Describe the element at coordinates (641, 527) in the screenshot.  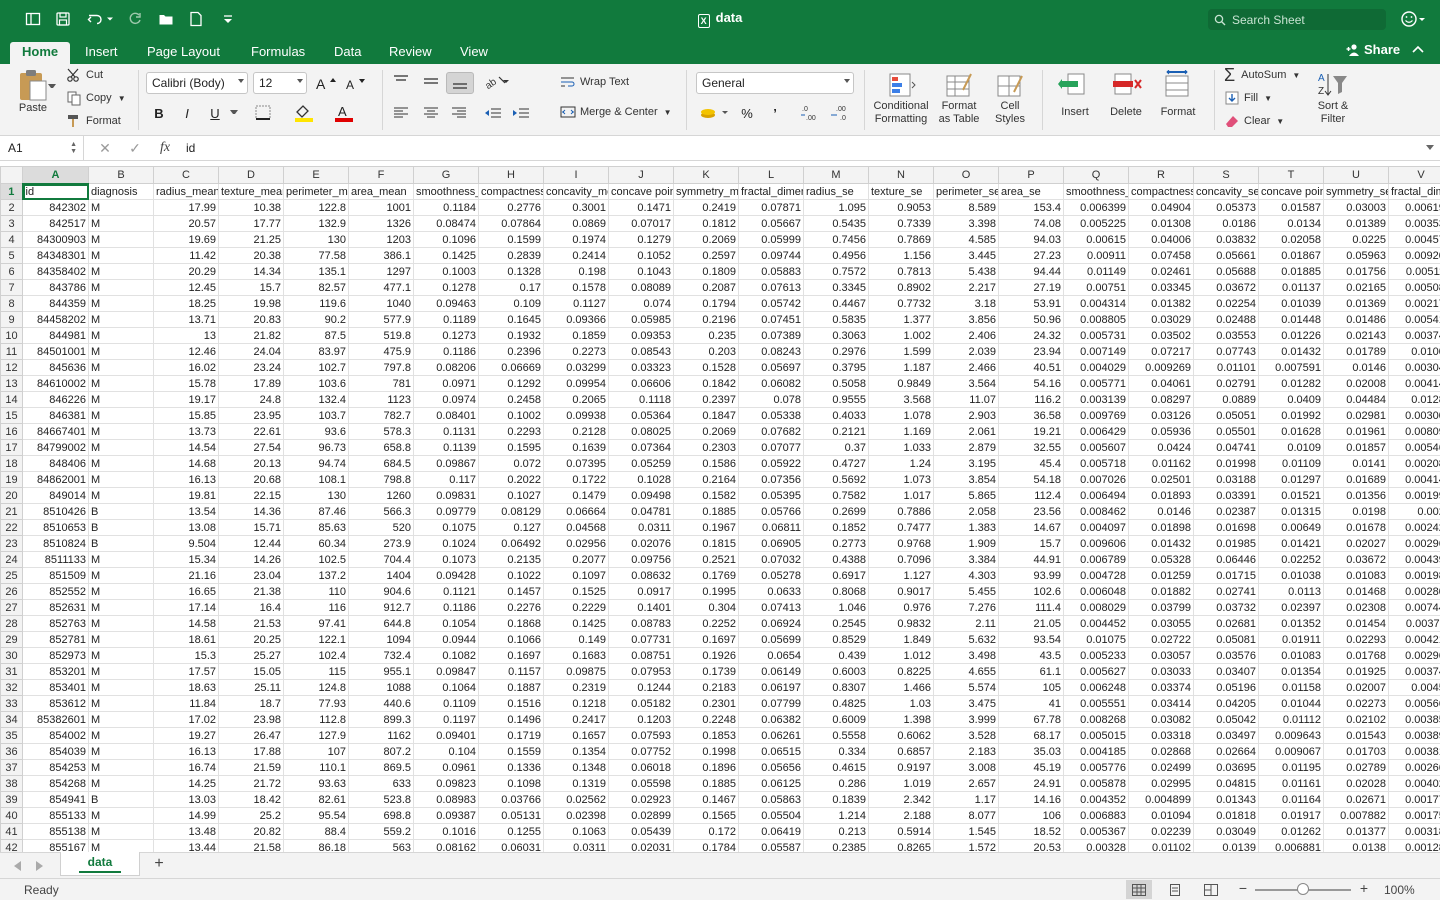
I see `cell: 0.0311` at that location.